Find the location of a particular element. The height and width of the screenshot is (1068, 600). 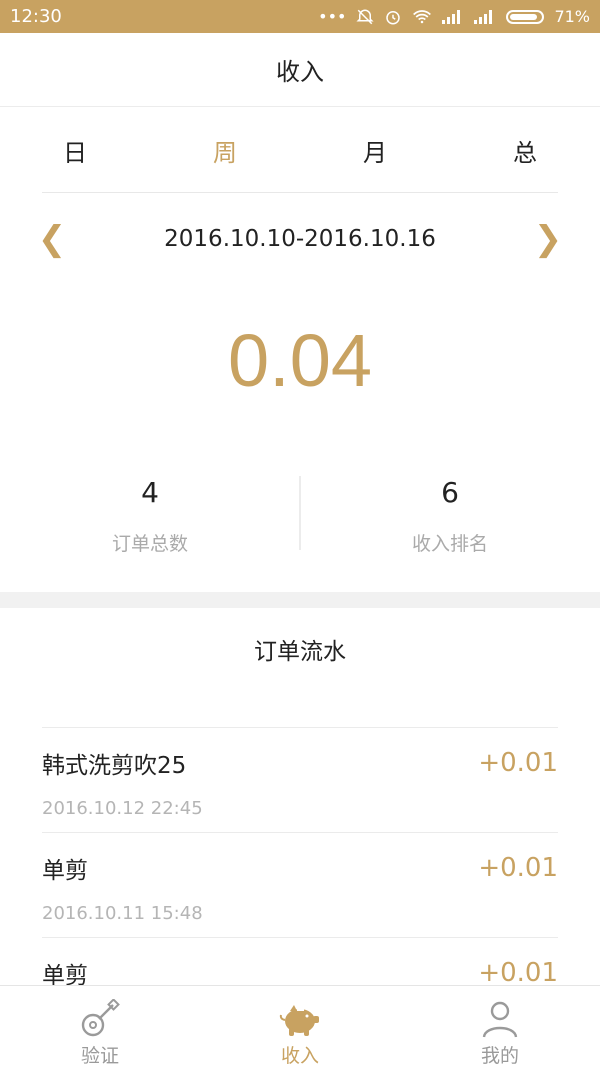

order-count-value: 4 is located at coordinates (150, 492).